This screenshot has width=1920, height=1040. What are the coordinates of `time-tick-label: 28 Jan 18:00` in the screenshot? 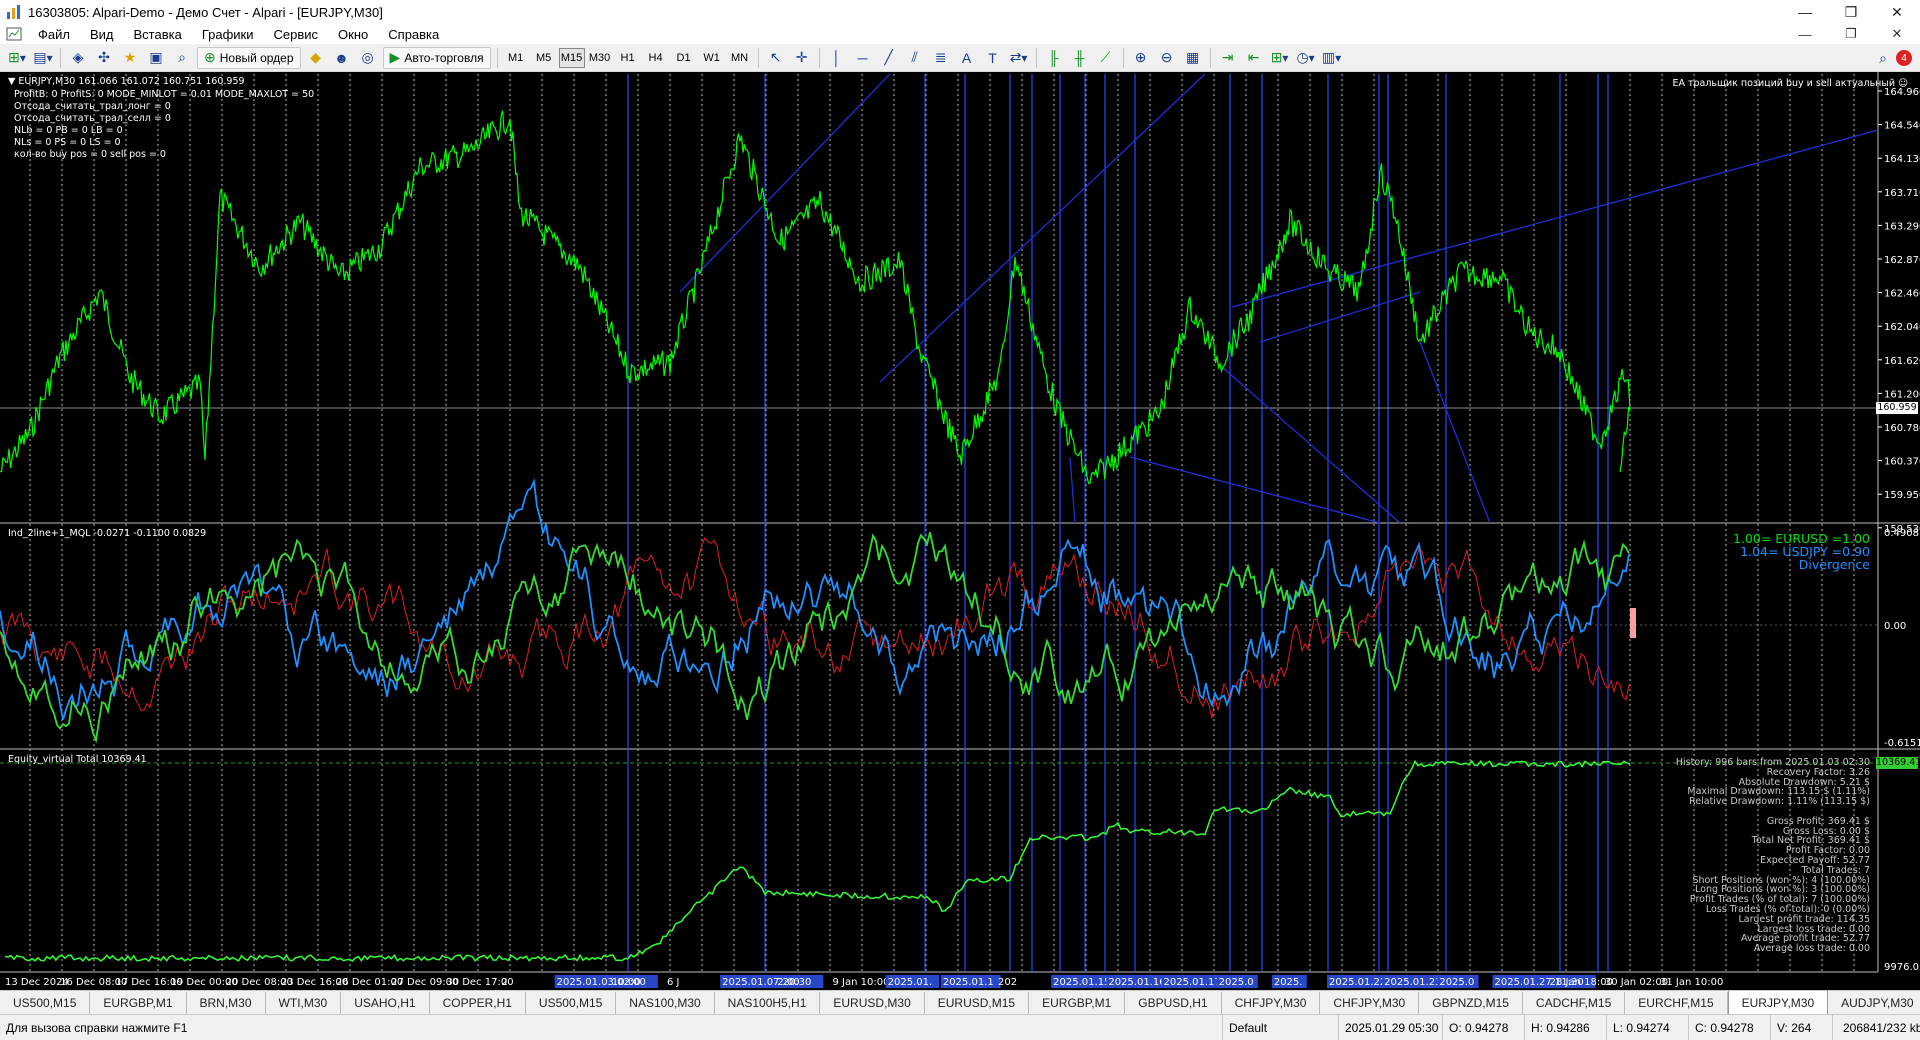 It's located at (1581, 982).